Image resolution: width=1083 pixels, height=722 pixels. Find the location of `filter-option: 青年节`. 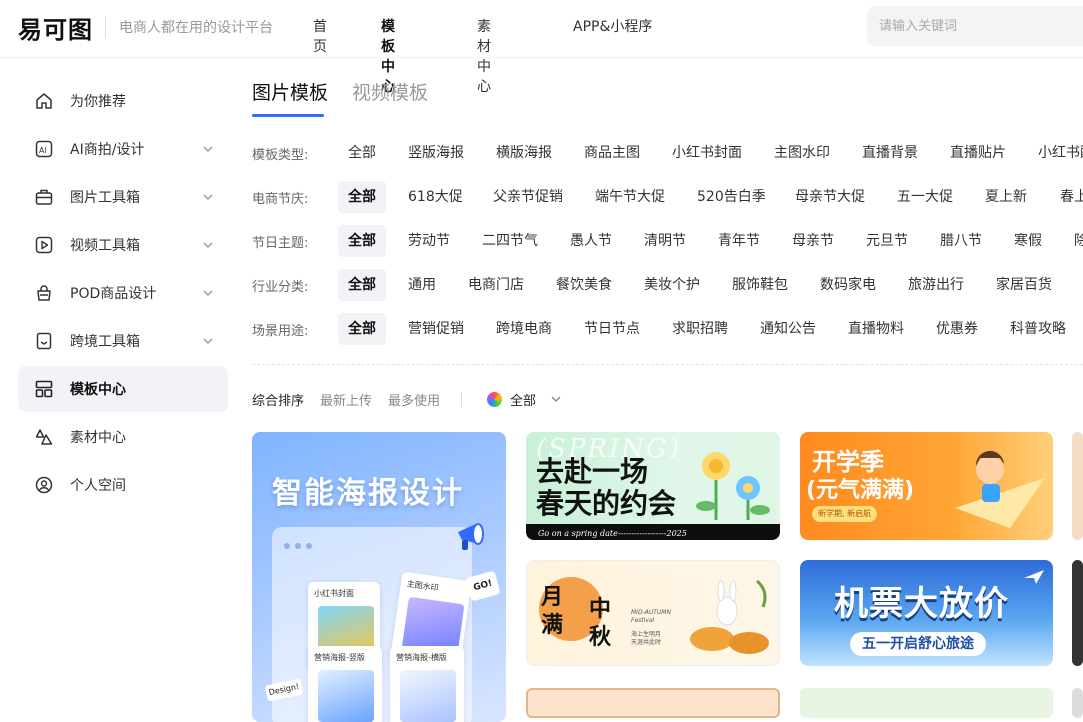

filter-option: 青年节 is located at coordinates (739, 241).